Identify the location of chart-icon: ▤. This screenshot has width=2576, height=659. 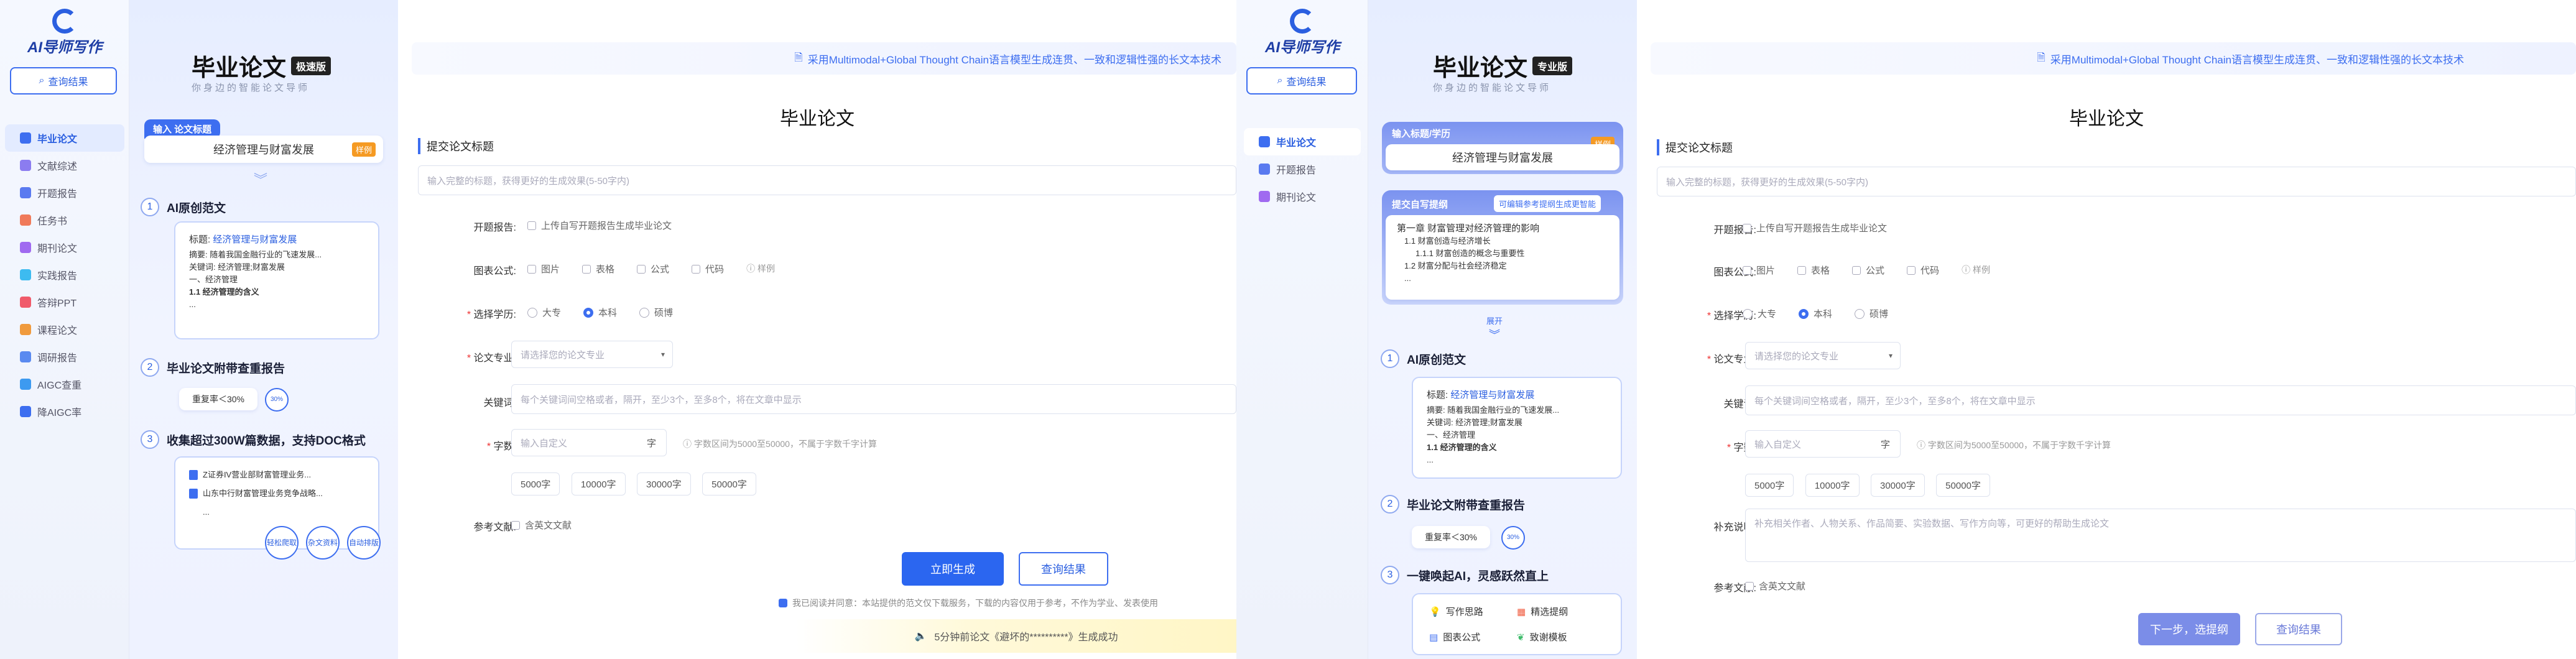
(1434, 638).